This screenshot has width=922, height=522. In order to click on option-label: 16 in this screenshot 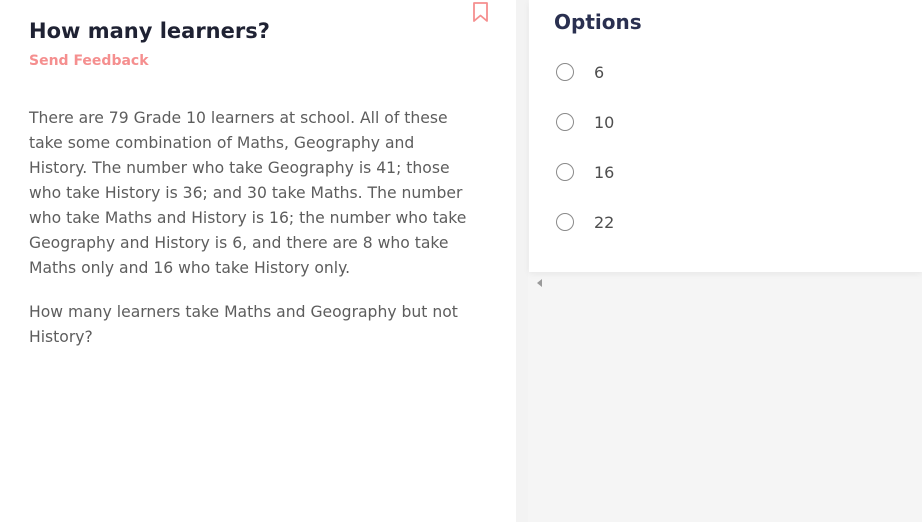, I will do `click(604, 172)`.